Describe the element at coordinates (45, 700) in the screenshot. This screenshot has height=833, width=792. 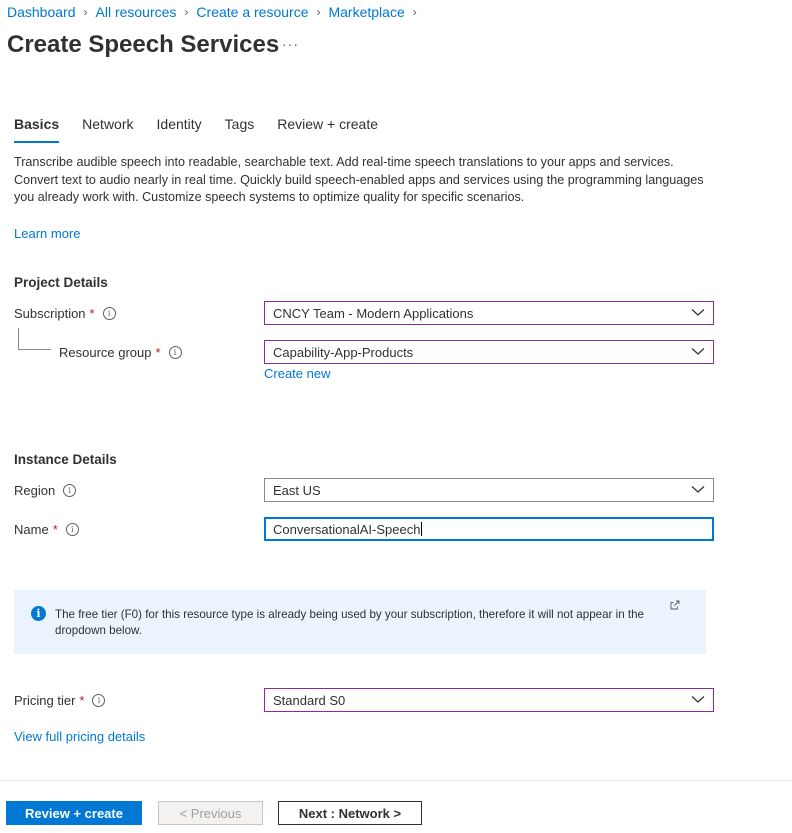
I see `pricing-tier-label-text: Pricing tier` at that location.